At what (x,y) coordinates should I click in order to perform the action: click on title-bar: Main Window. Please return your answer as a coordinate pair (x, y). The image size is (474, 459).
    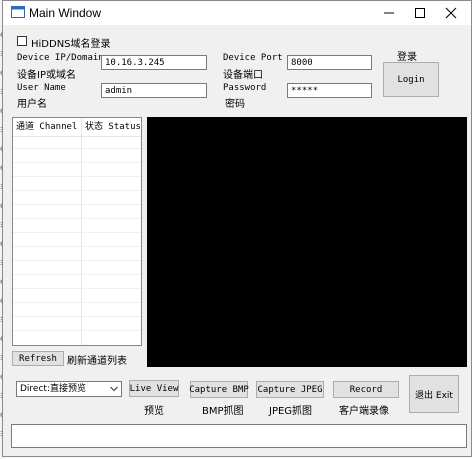
    Looking at the image, I should click on (237, 13).